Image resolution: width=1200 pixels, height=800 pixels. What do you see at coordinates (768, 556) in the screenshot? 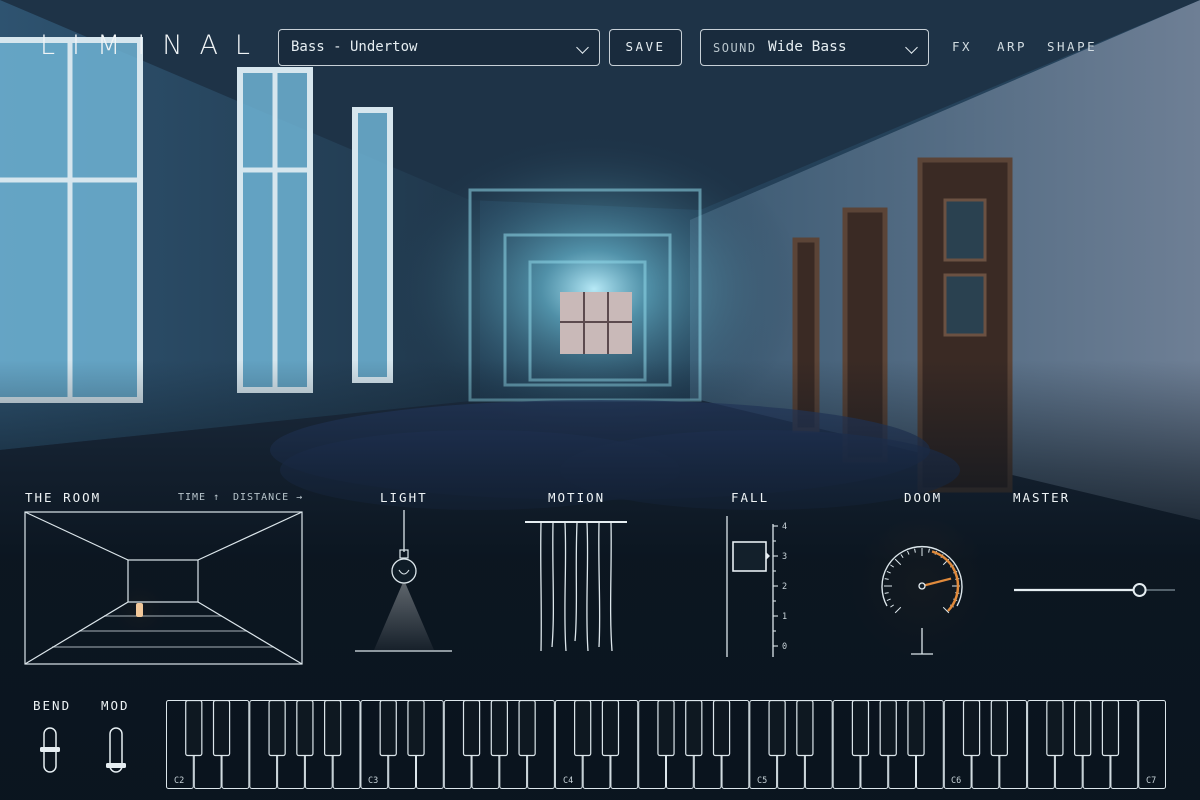
I see `fall-pointer-icon` at bounding box center [768, 556].